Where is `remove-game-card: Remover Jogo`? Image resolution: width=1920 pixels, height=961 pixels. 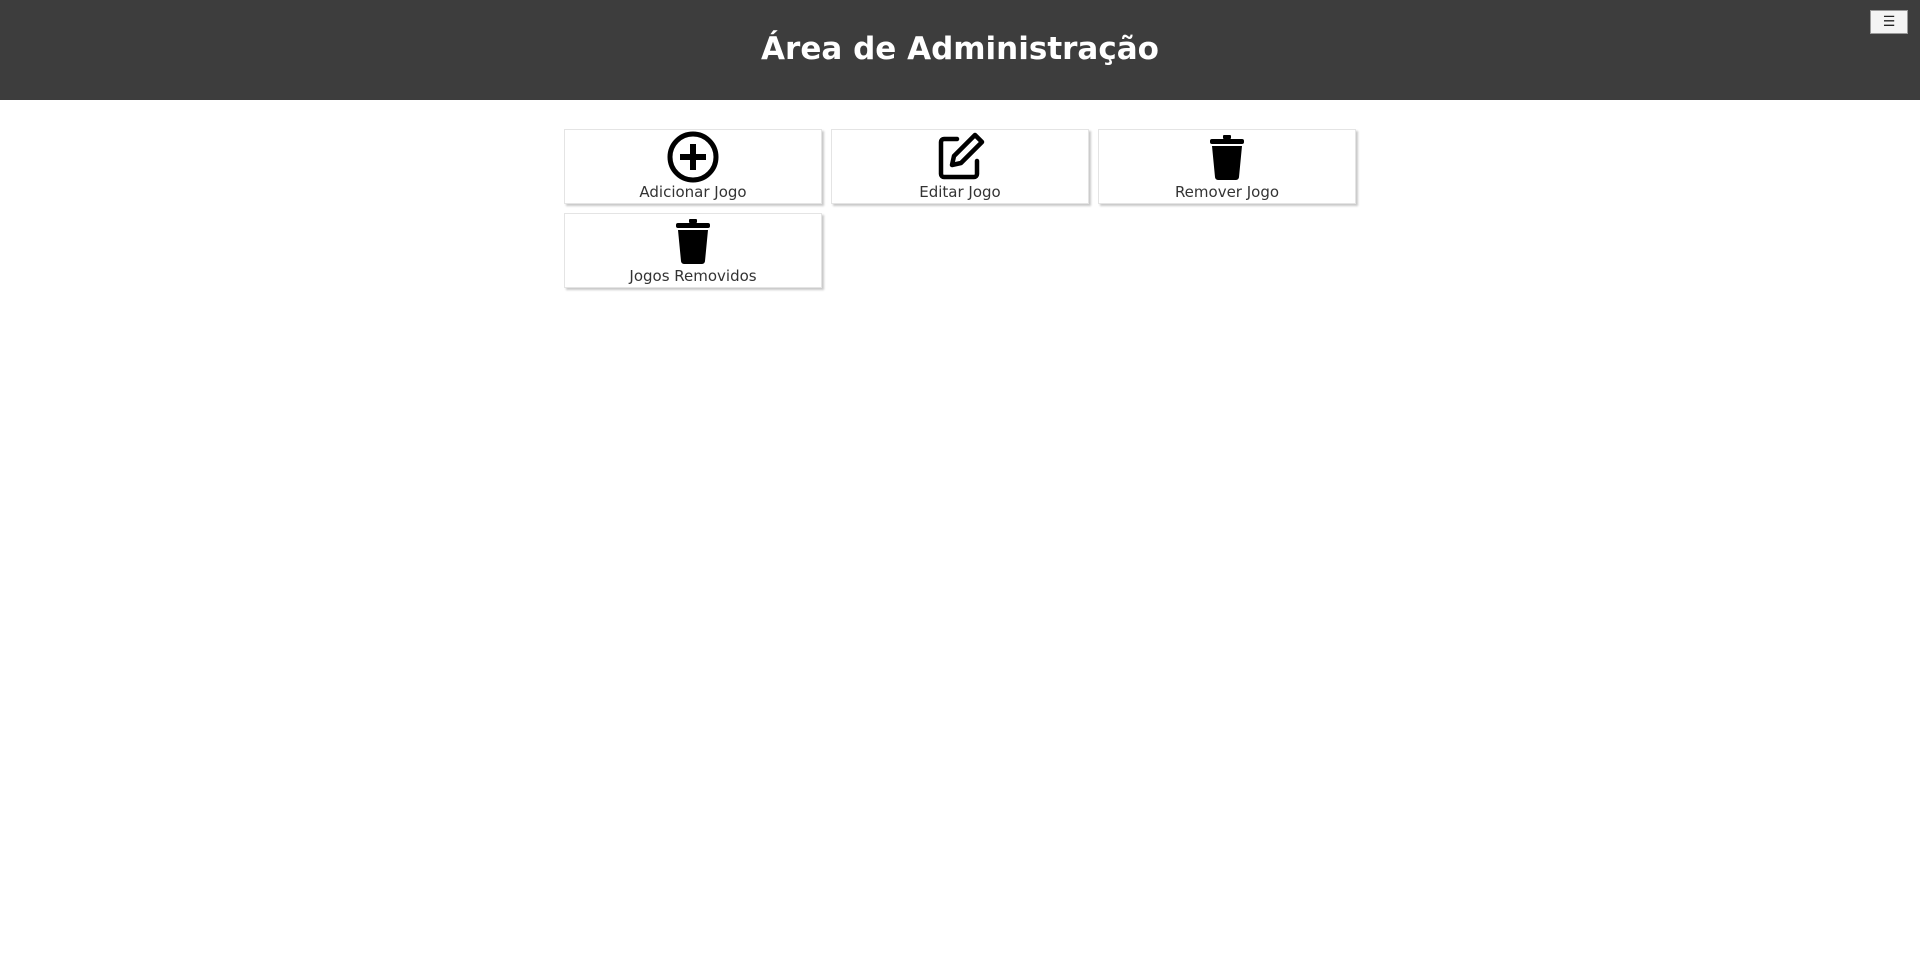
remove-game-card: Remover Jogo is located at coordinates (1227, 166).